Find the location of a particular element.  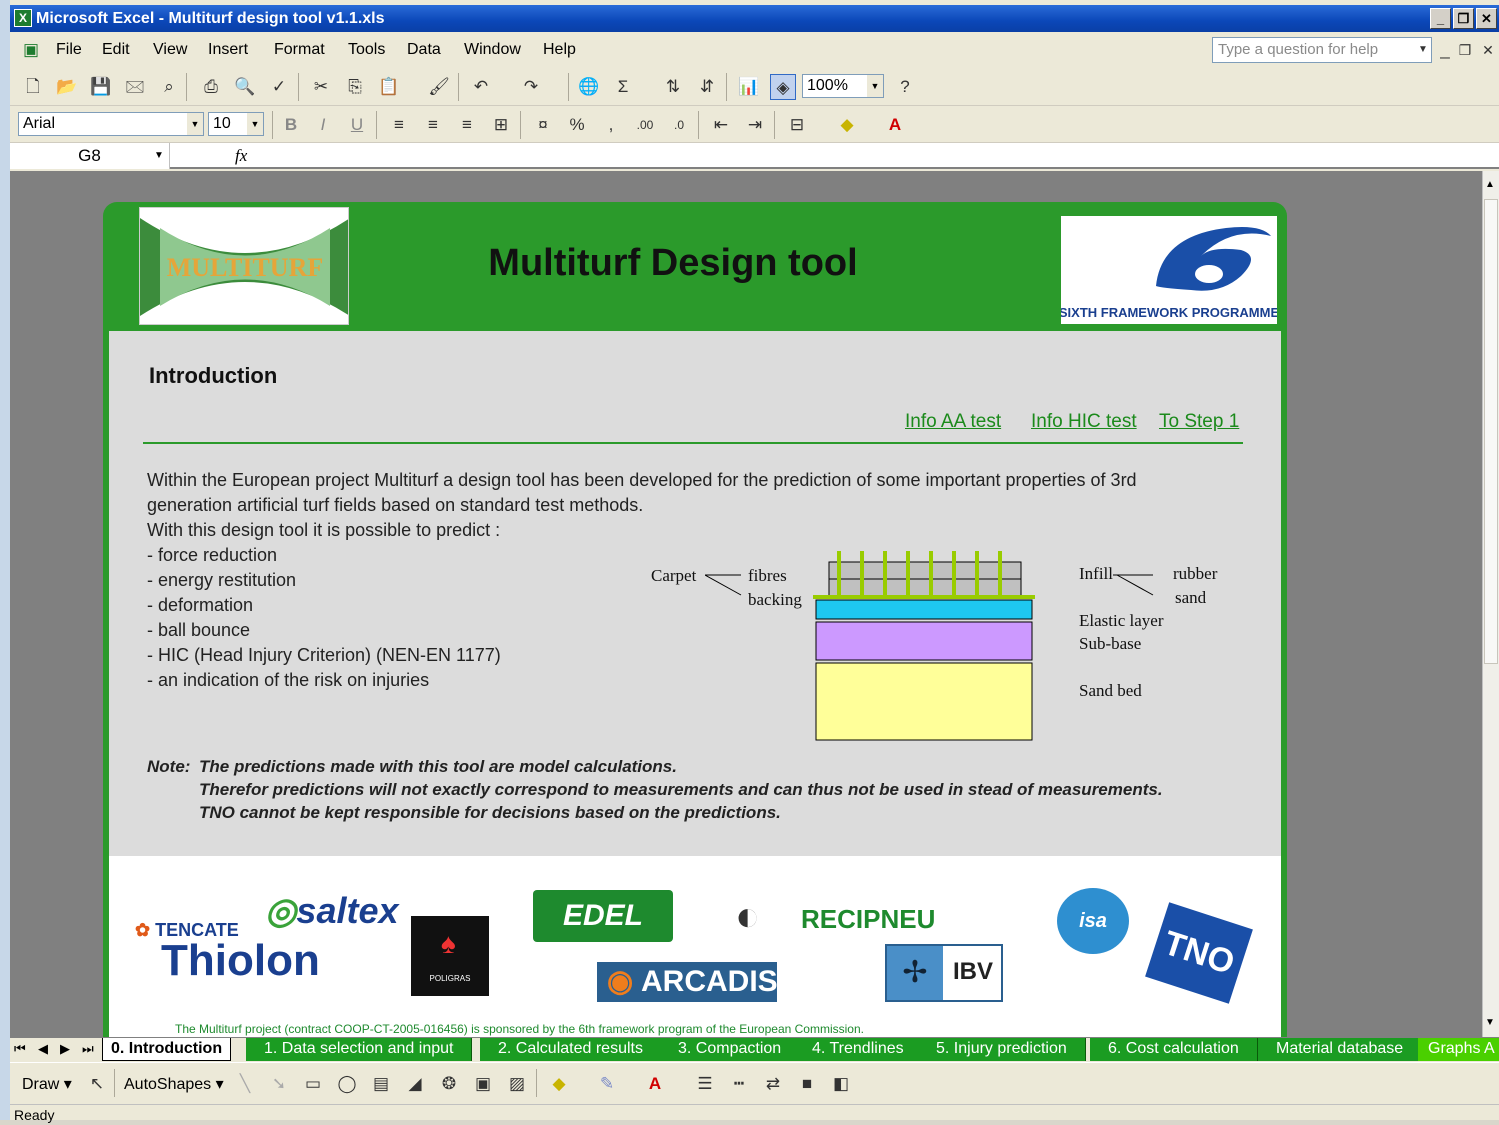

scroll-down-icon: ▼ is located at coordinates (1490, 1022).